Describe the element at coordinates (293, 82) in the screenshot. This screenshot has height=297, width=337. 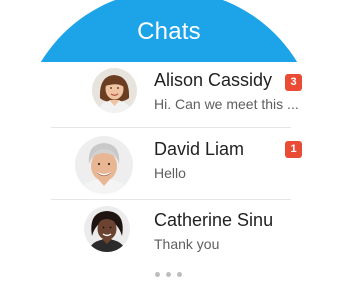
I see `unread-badge: 3` at that location.